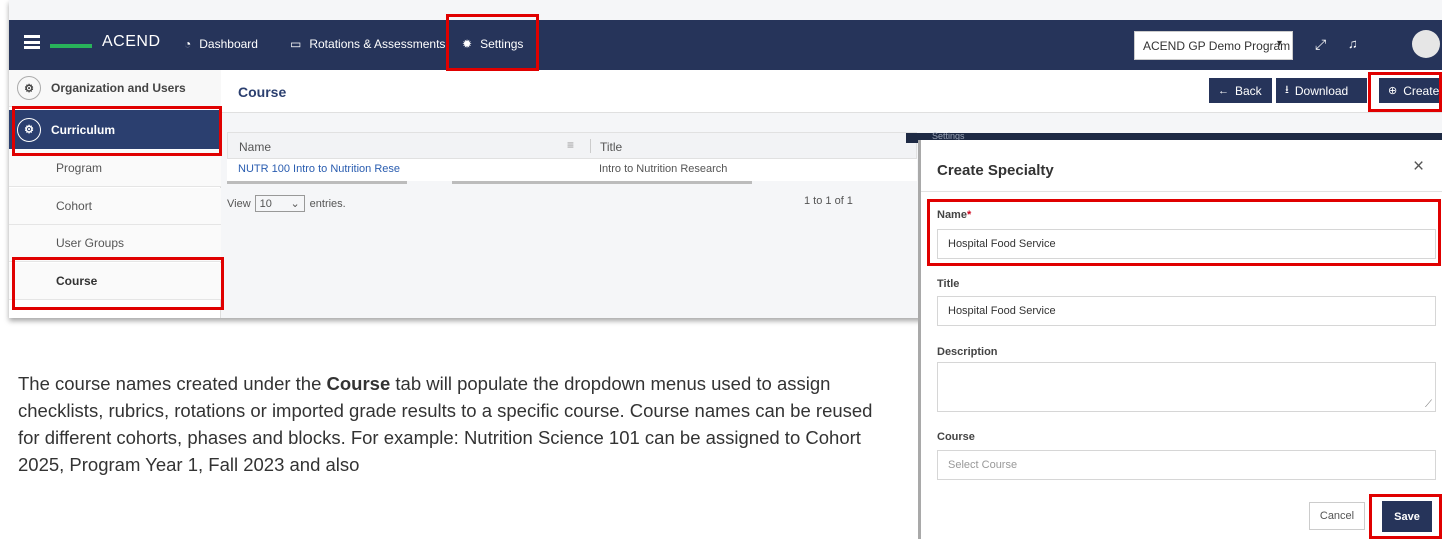 Image resolution: width=1442 pixels, height=539 pixels. I want to click on sidebar-section-curriculum: ⚙ Curriculum, so click(115, 129).